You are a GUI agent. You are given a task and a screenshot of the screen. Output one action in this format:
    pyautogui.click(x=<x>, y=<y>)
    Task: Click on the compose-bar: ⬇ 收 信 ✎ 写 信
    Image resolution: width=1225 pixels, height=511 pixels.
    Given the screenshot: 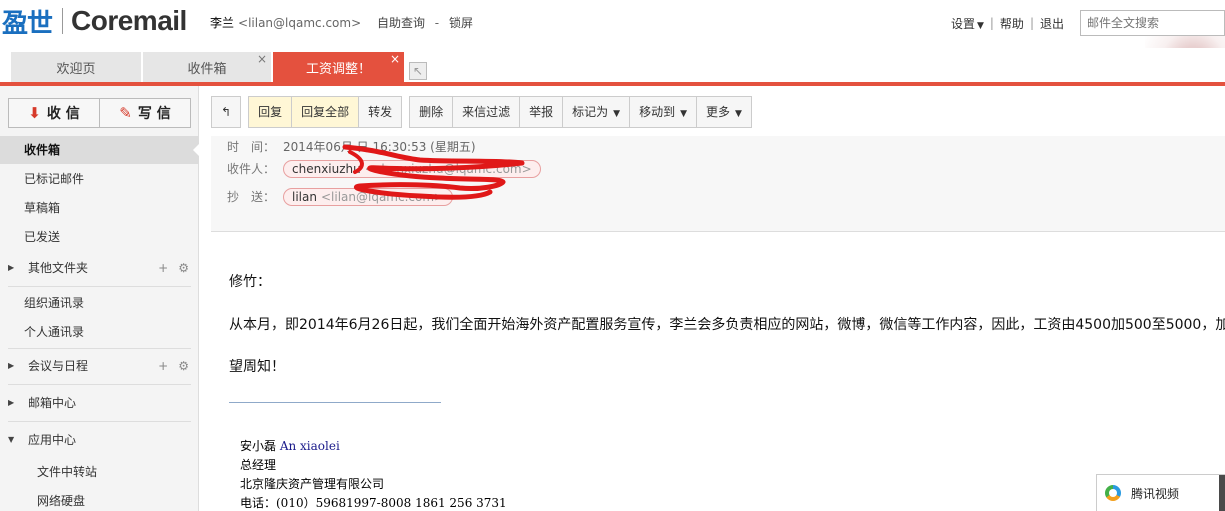 What is the action you would take?
    pyautogui.click(x=99, y=113)
    